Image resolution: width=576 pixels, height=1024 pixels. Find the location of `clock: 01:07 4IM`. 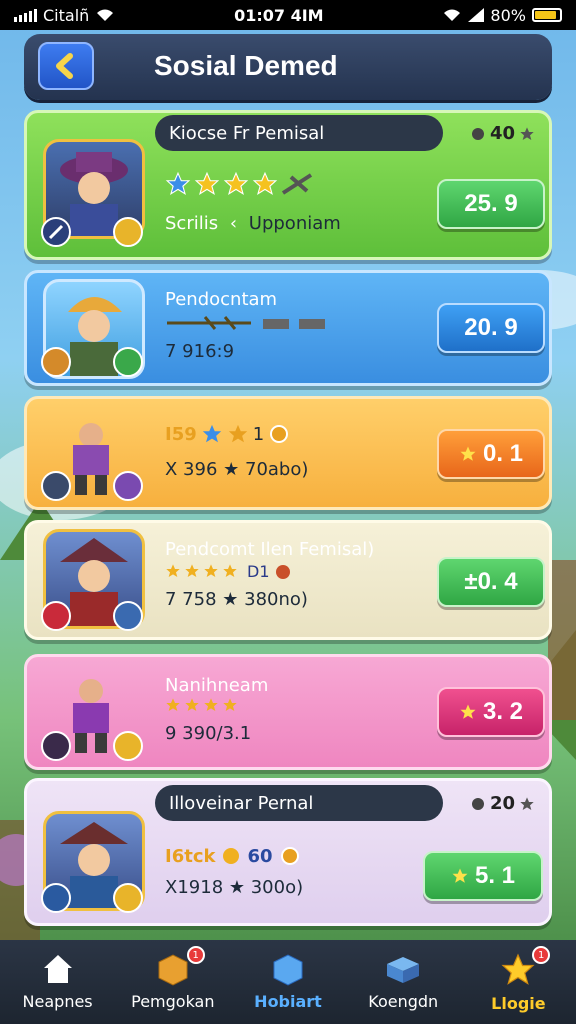

clock: 01:07 4IM is located at coordinates (279, 15).